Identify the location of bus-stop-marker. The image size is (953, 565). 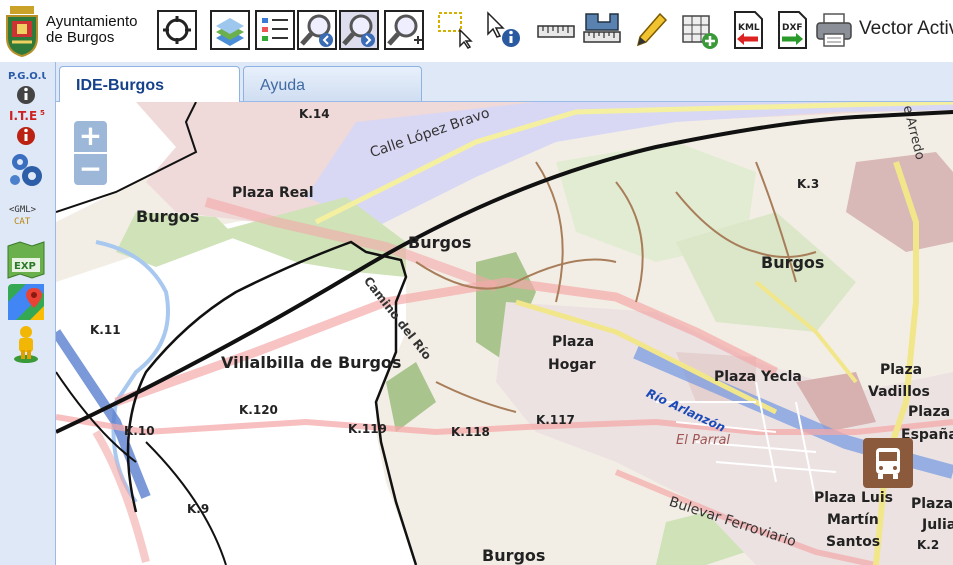
(888, 463).